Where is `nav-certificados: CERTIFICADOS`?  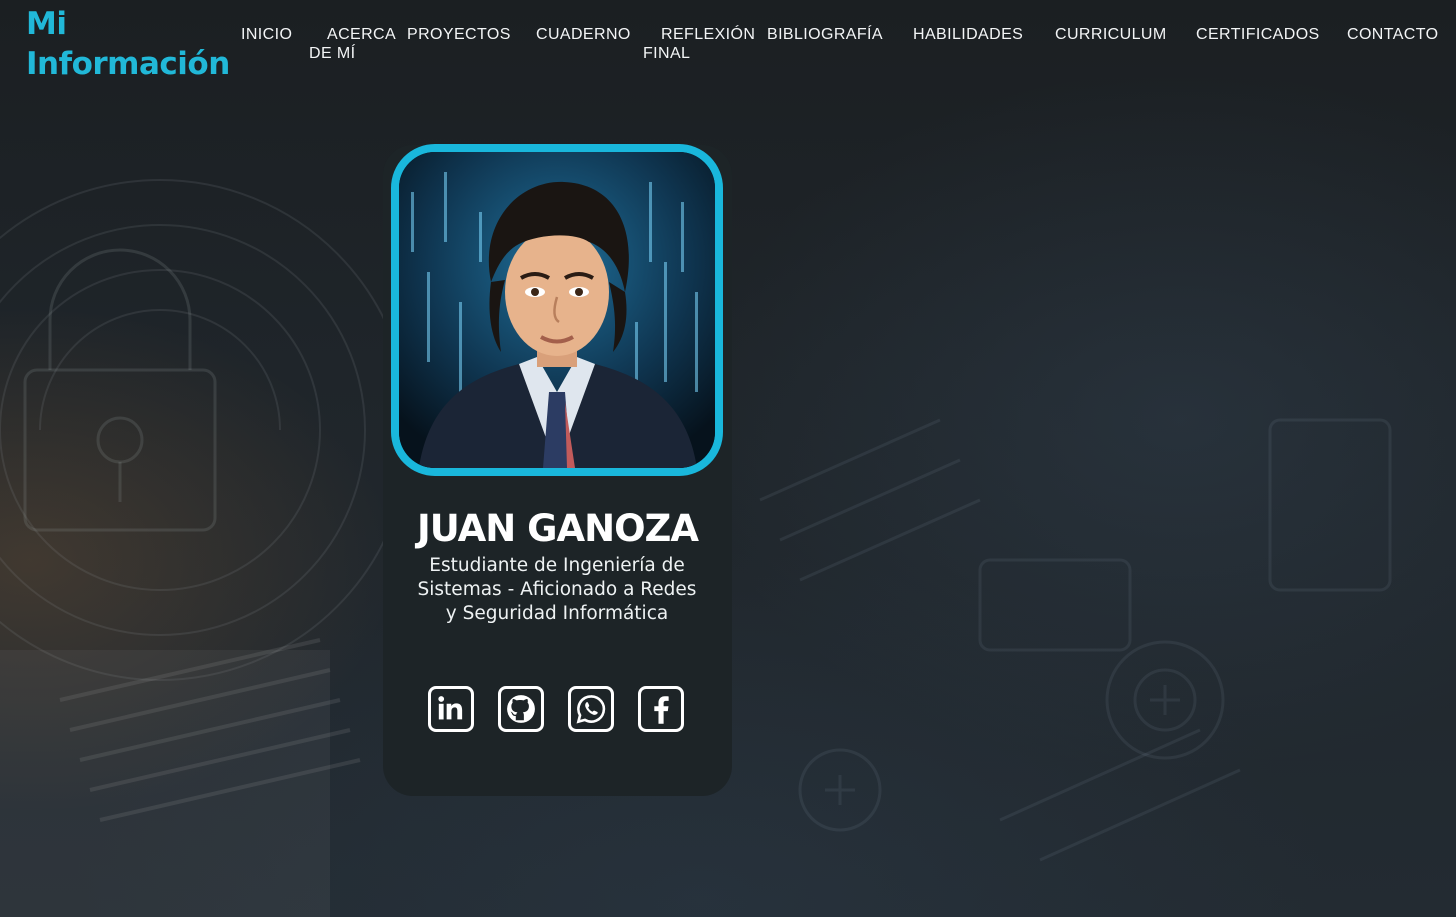 nav-certificados: CERTIFICADOS is located at coordinates (1258, 34).